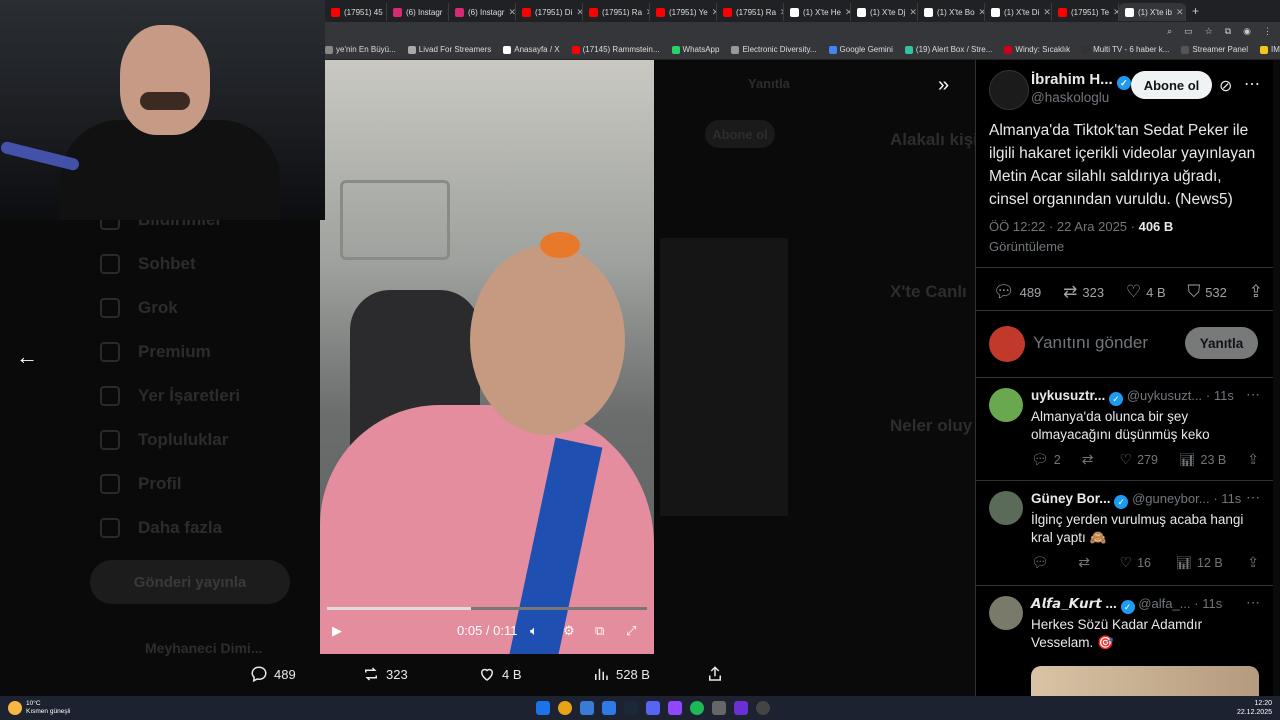  What do you see at coordinates (543, 708) in the screenshot?
I see `start-icon` at bounding box center [543, 708].